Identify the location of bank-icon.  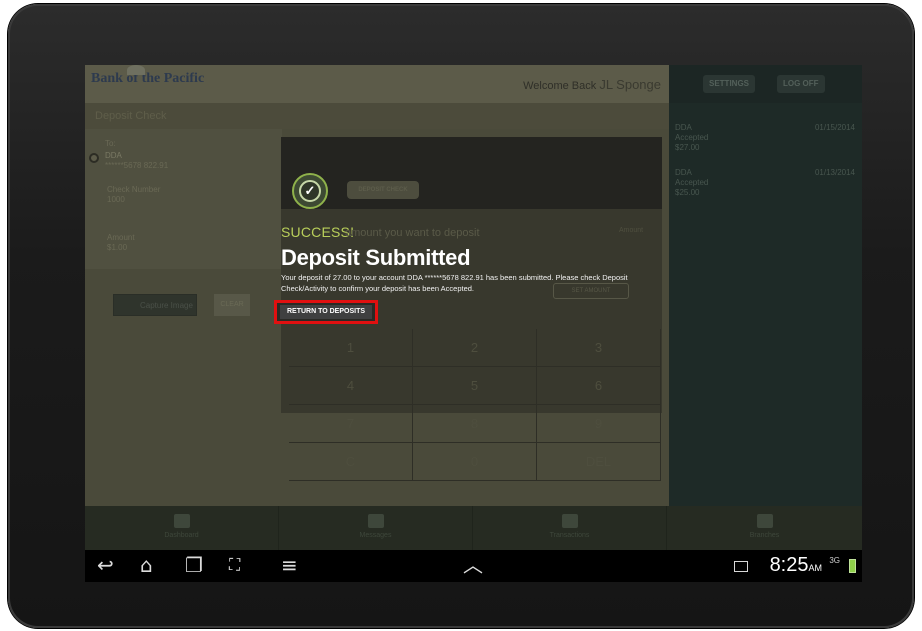
(764, 521).